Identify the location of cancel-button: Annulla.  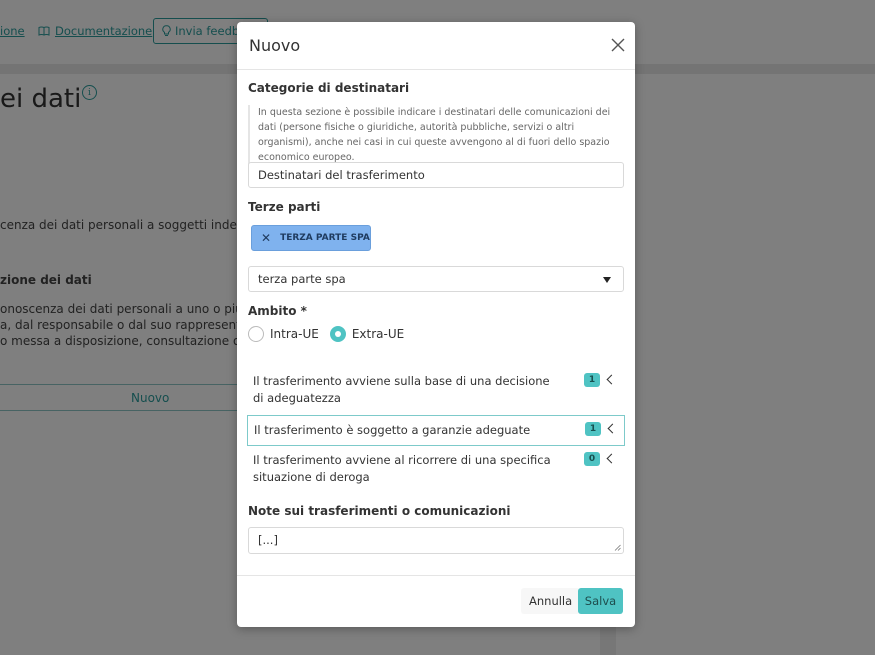
(551, 601).